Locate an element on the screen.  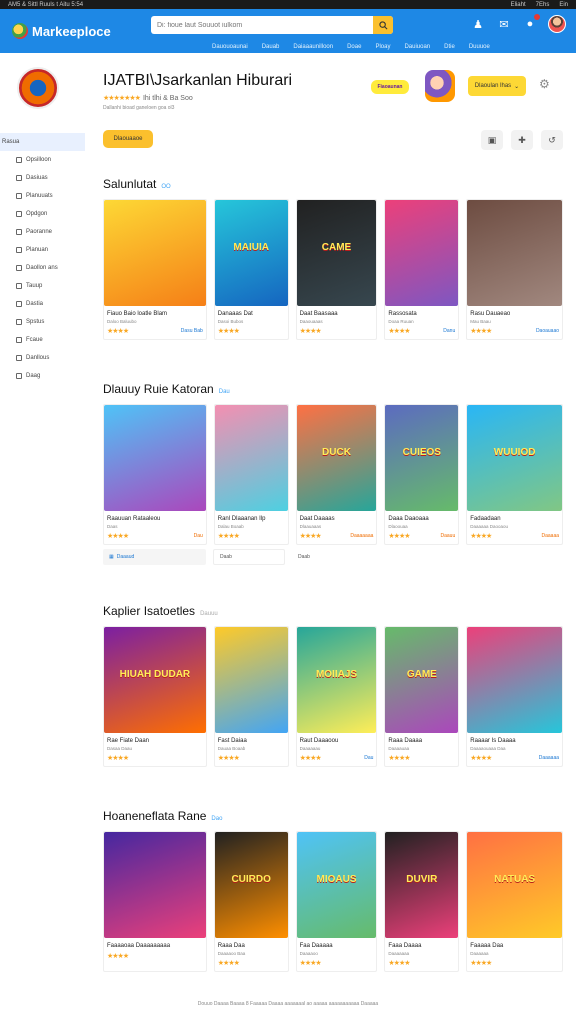
game-card: MIOAUS Faa Daaaaa Daaaaoo ★★★★ is located at coordinates (336, 901).